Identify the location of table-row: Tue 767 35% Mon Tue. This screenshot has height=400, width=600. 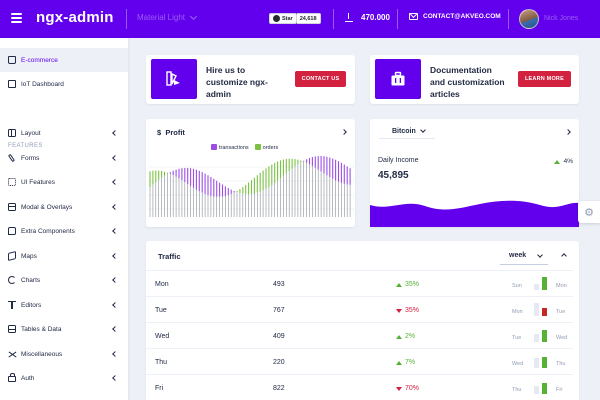
(359, 310).